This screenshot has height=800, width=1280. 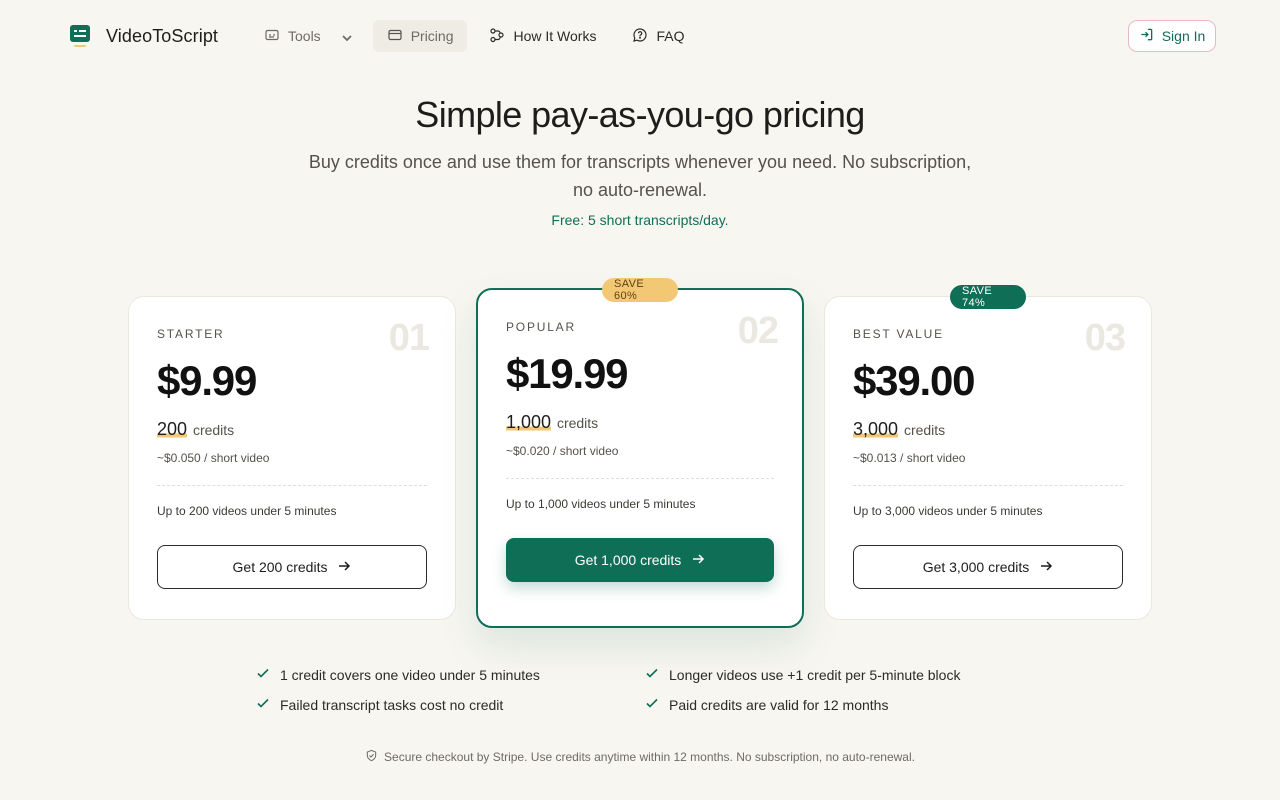 I want to click on login-icon, so click(x=1146, y=36).